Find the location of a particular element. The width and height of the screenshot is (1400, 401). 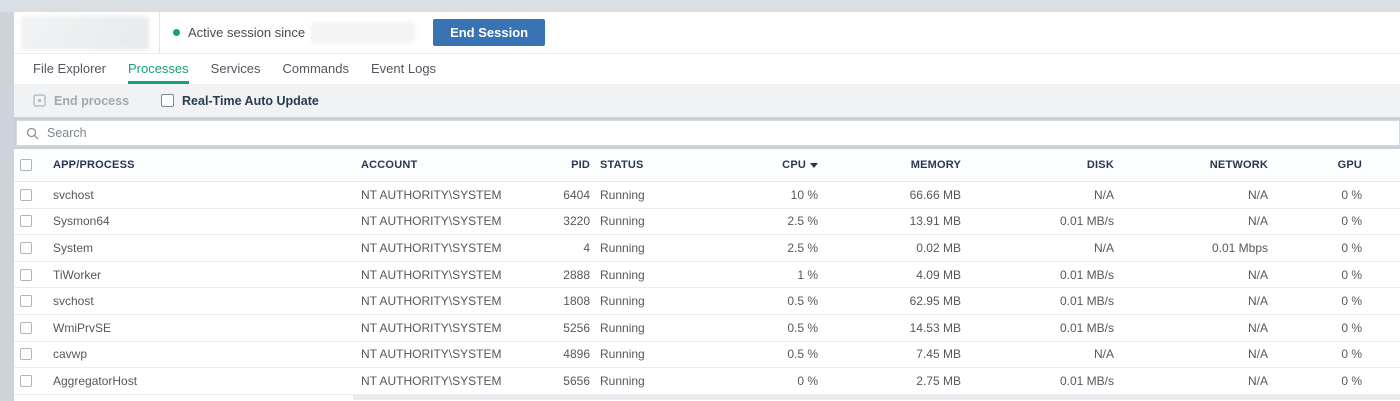

select-all-checkbox is located at coordinates (26, 165).